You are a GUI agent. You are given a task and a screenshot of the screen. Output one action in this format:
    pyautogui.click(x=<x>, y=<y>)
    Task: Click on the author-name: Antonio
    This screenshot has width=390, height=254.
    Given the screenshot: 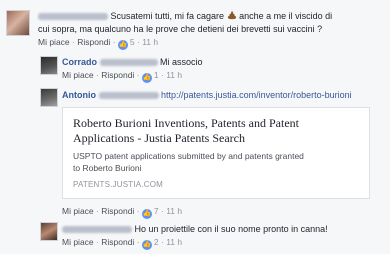 What is the action you would take?
    pyautogui.click(x=79, y=95)
    